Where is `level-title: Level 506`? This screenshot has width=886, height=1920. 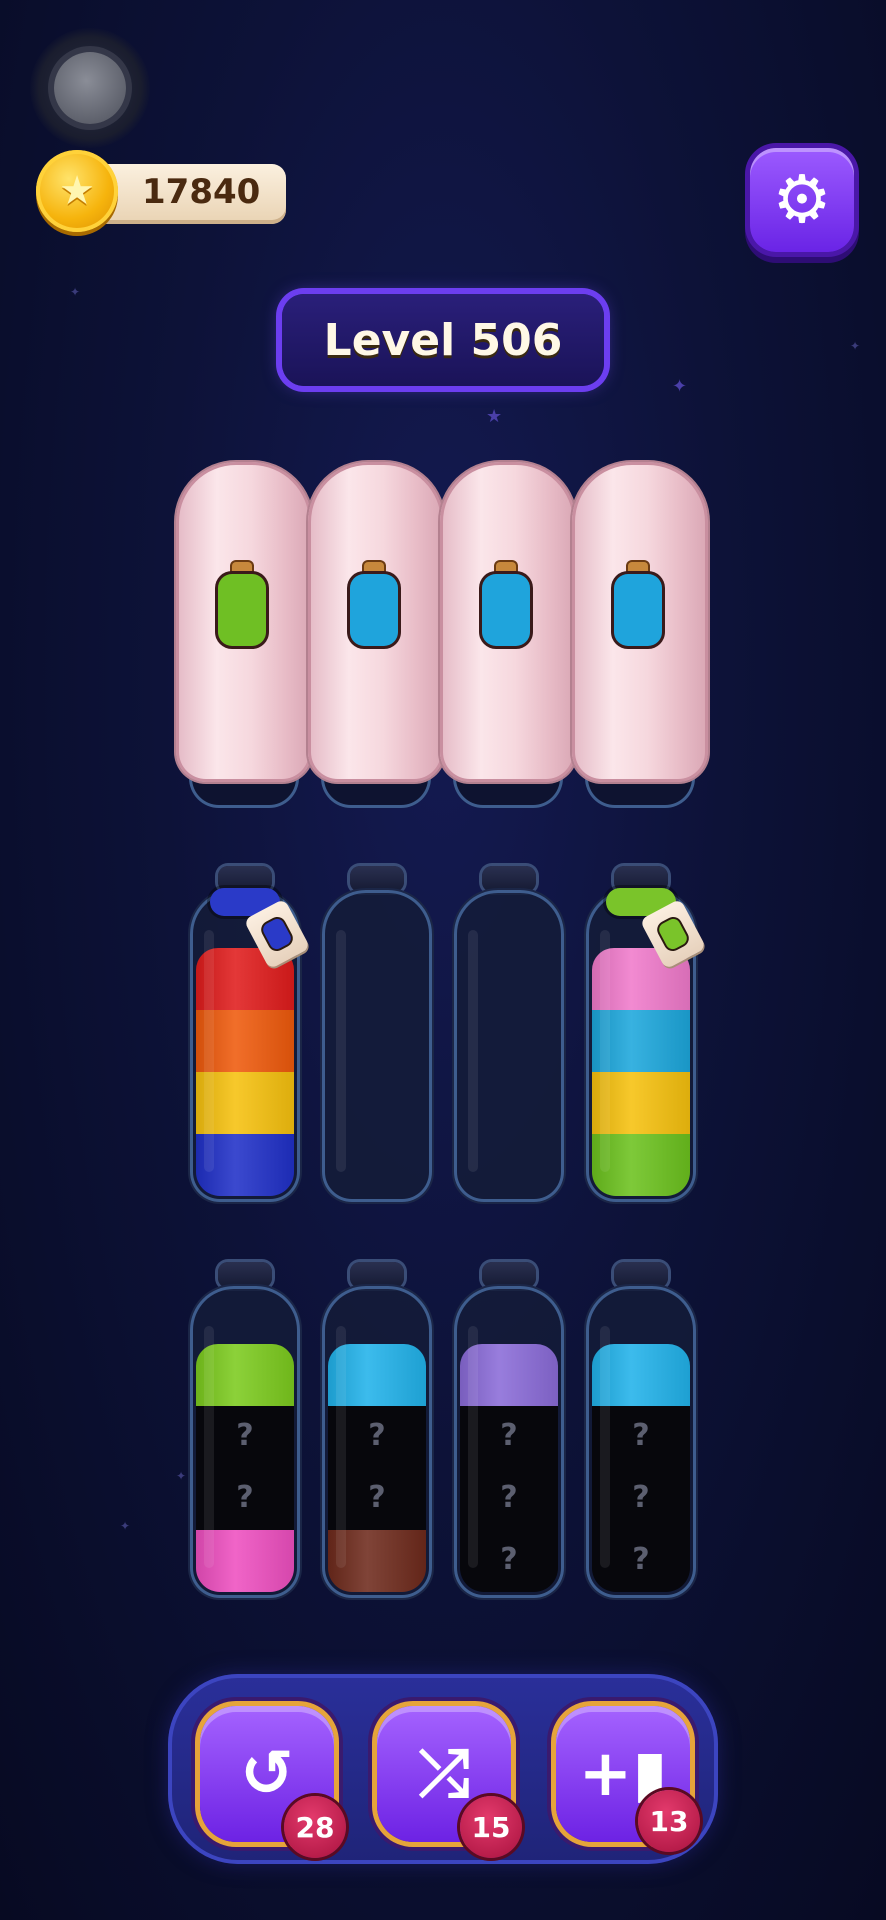
level-title: Level 506 is located at coordinates (443, 340).